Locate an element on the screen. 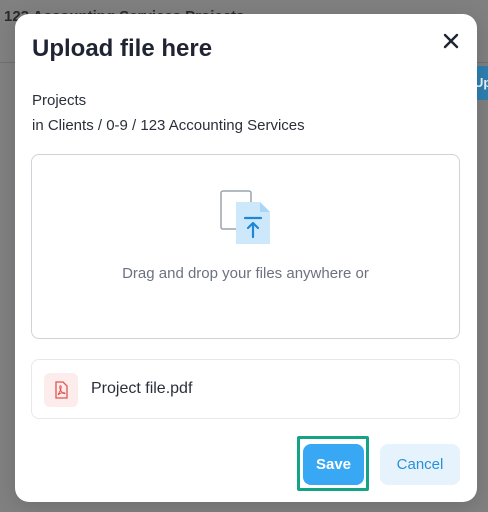 The width and height of the screenshot is (488, 512). cancel-button: Cancel is located at coordinates (420, 464).